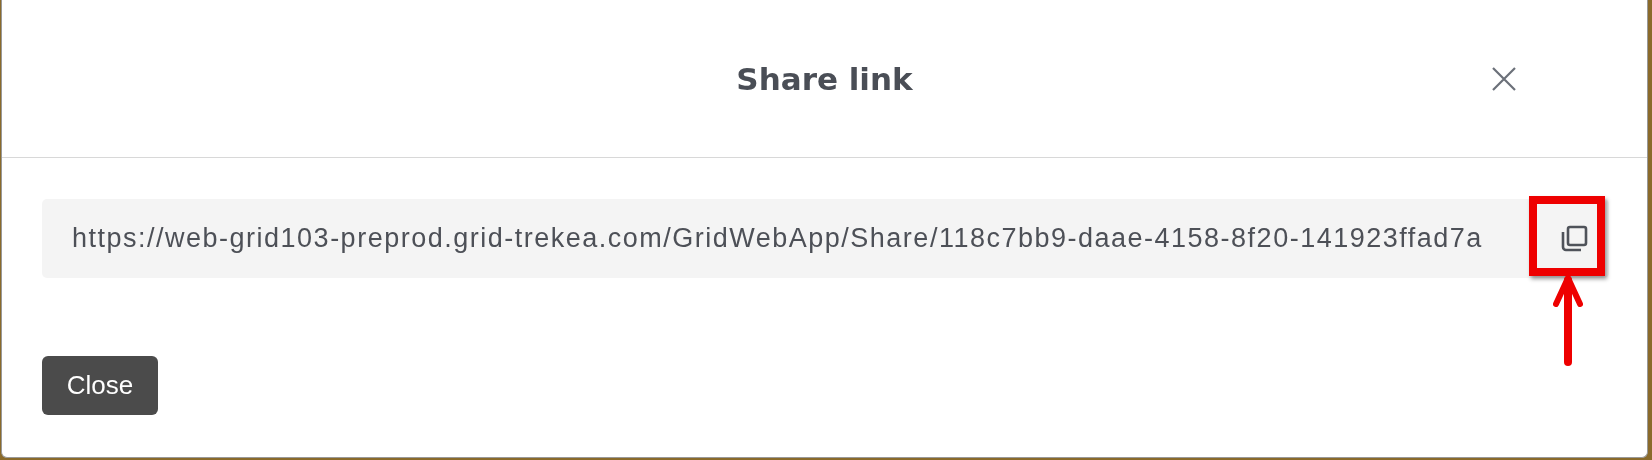  What do you see at coordinates (1504, 79) in the screenshot?
I see `close-icon` at bounding box center [1504, 79].